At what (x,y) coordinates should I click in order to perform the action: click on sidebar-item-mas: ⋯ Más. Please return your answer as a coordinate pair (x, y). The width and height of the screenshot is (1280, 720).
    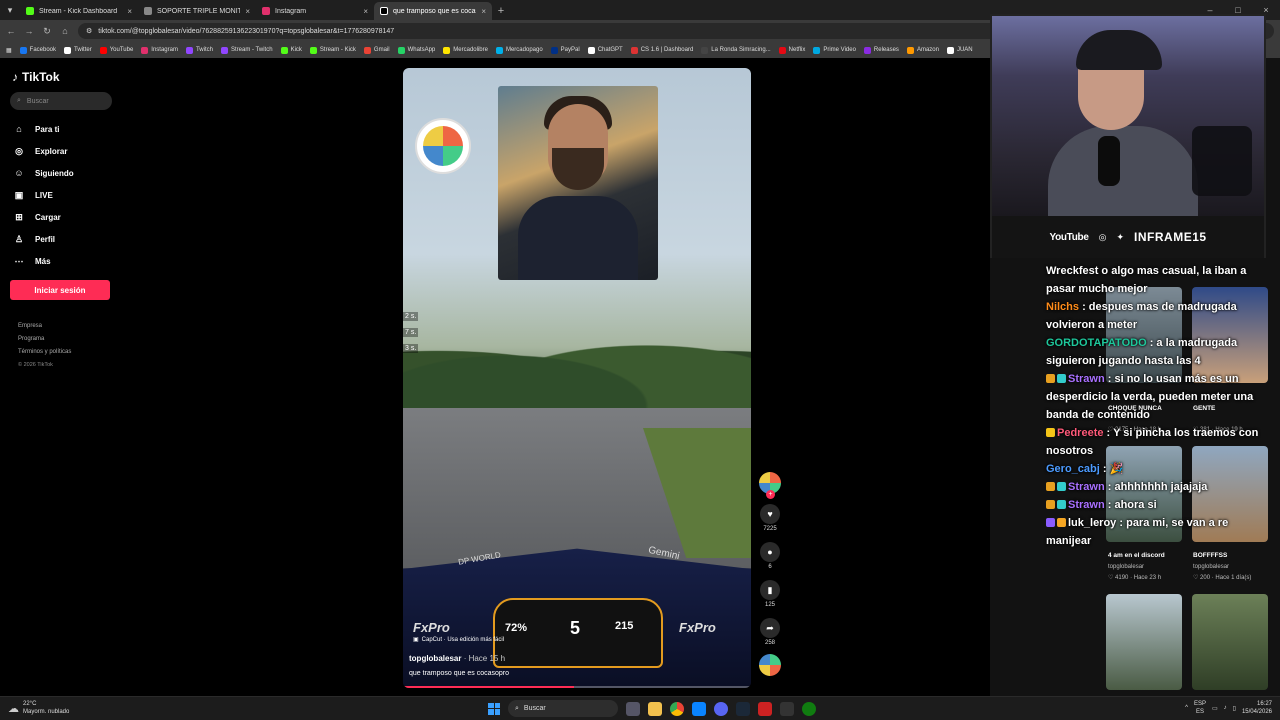
    Looking at the image, I should click on (65, 261).